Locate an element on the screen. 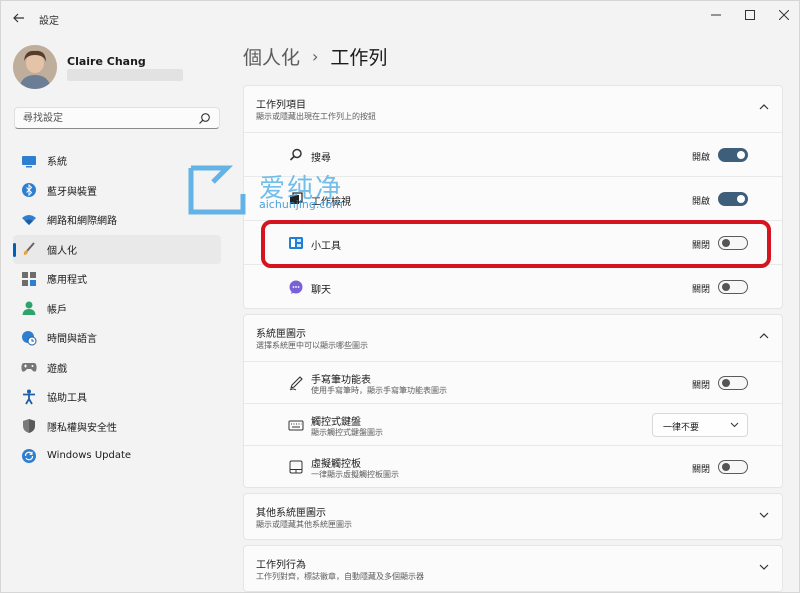 The image size is (800, 593). sidebar-item-accounts: 帳戶 is located at coordinates (117, 309).